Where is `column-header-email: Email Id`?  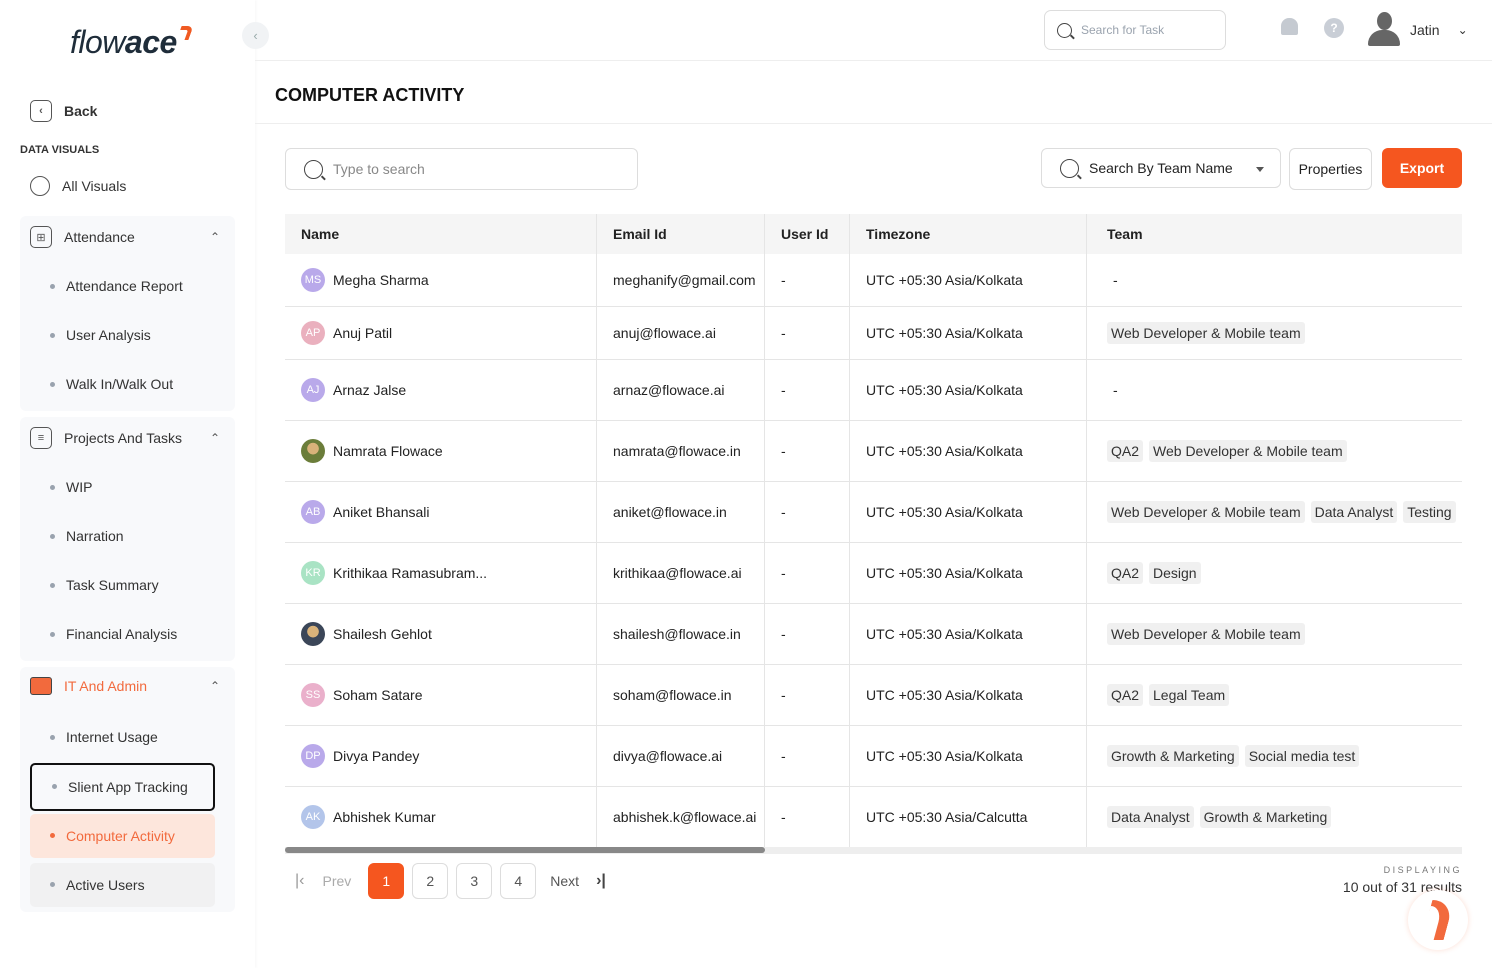 column-header-email: Email Id is located at coordinates (681, 234).